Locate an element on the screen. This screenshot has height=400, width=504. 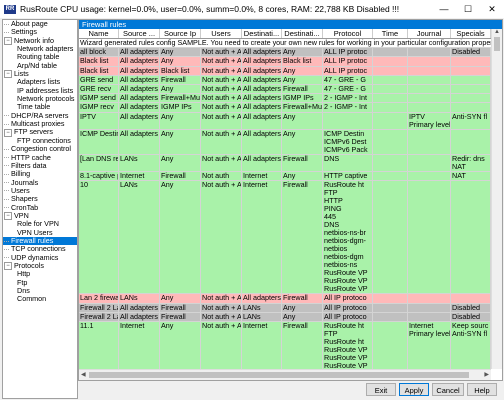
tree-item: Congestion control is located at coordinates (40, 149).